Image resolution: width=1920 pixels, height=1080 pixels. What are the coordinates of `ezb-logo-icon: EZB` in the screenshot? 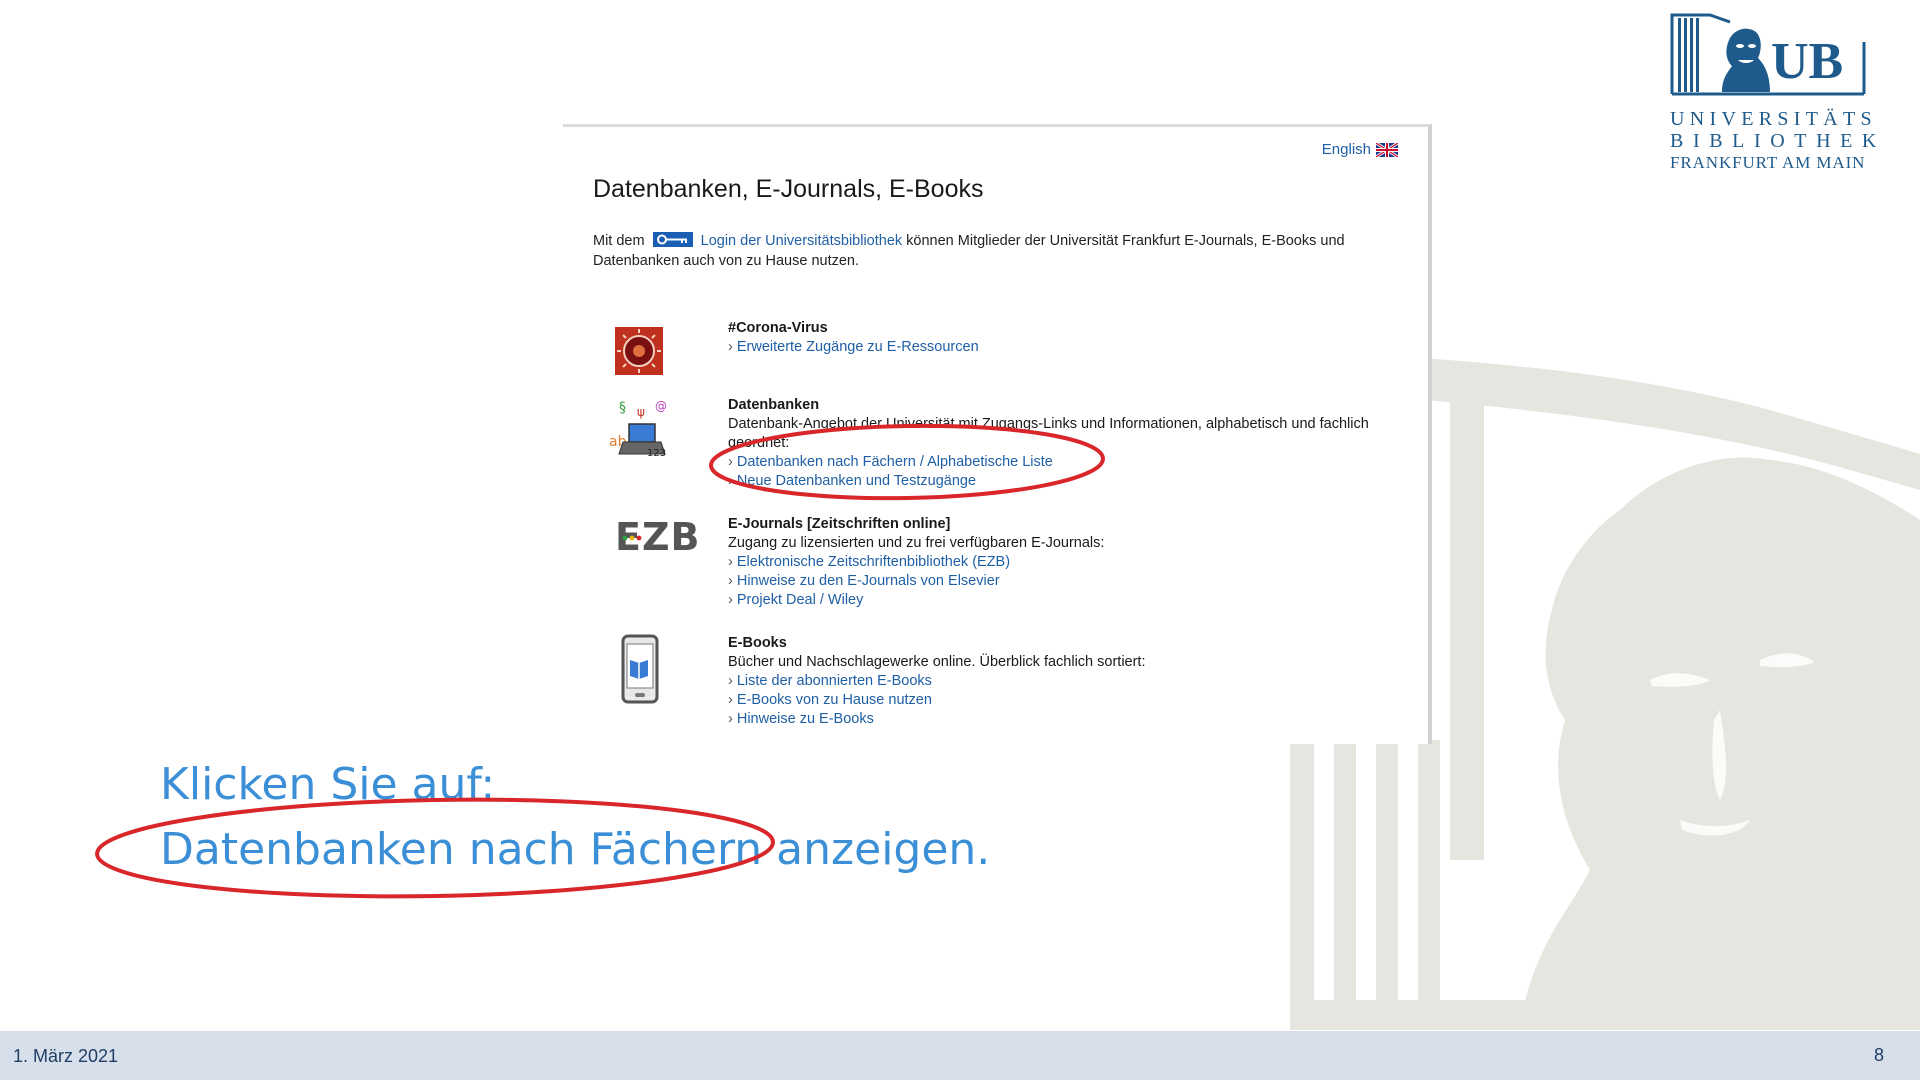 It's located at (660, 540).